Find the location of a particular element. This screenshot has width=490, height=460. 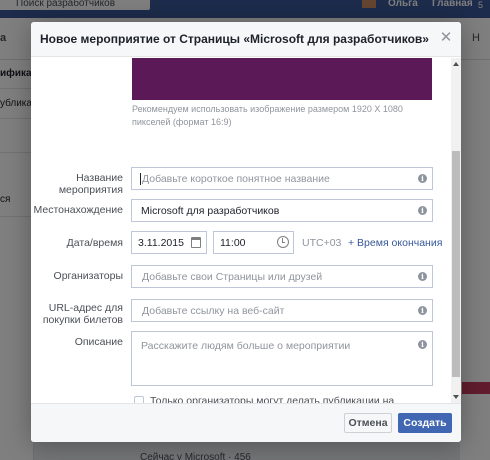

scroll-up-arrow-icon is located at coordinates (456, 64).